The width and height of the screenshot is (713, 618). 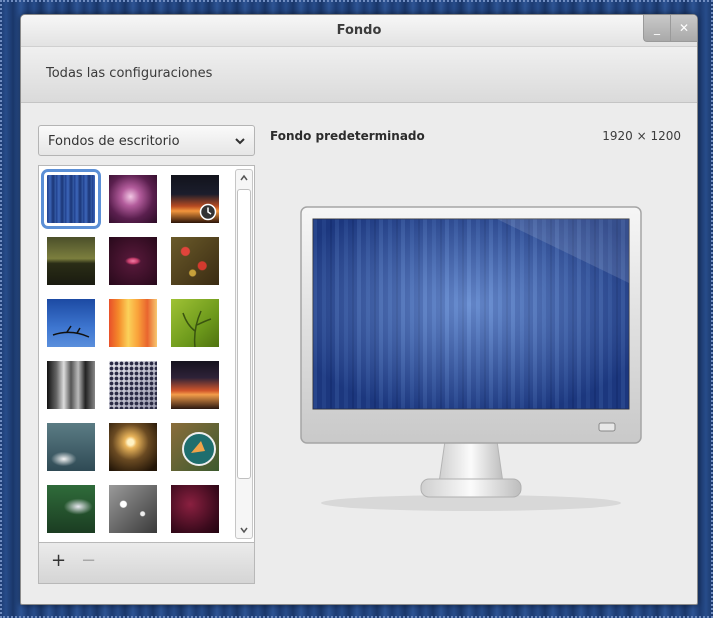 What do you see at coordinates (195, 509) in the screenshot?
I see `thumbnail-dark-red` at bounding box center [195, 509].